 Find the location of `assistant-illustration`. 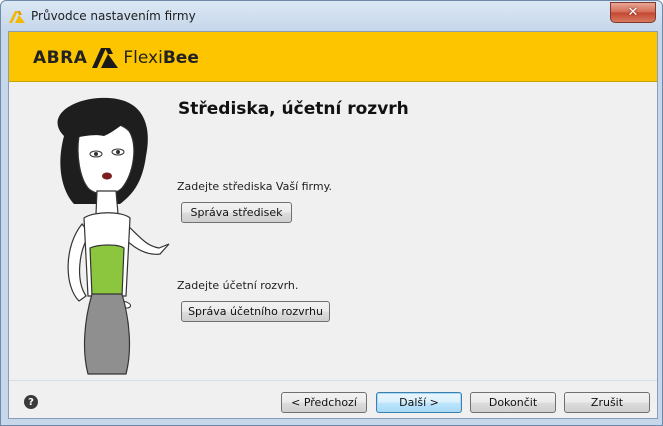

assistant-illustration is located at coordinates (113, 236).